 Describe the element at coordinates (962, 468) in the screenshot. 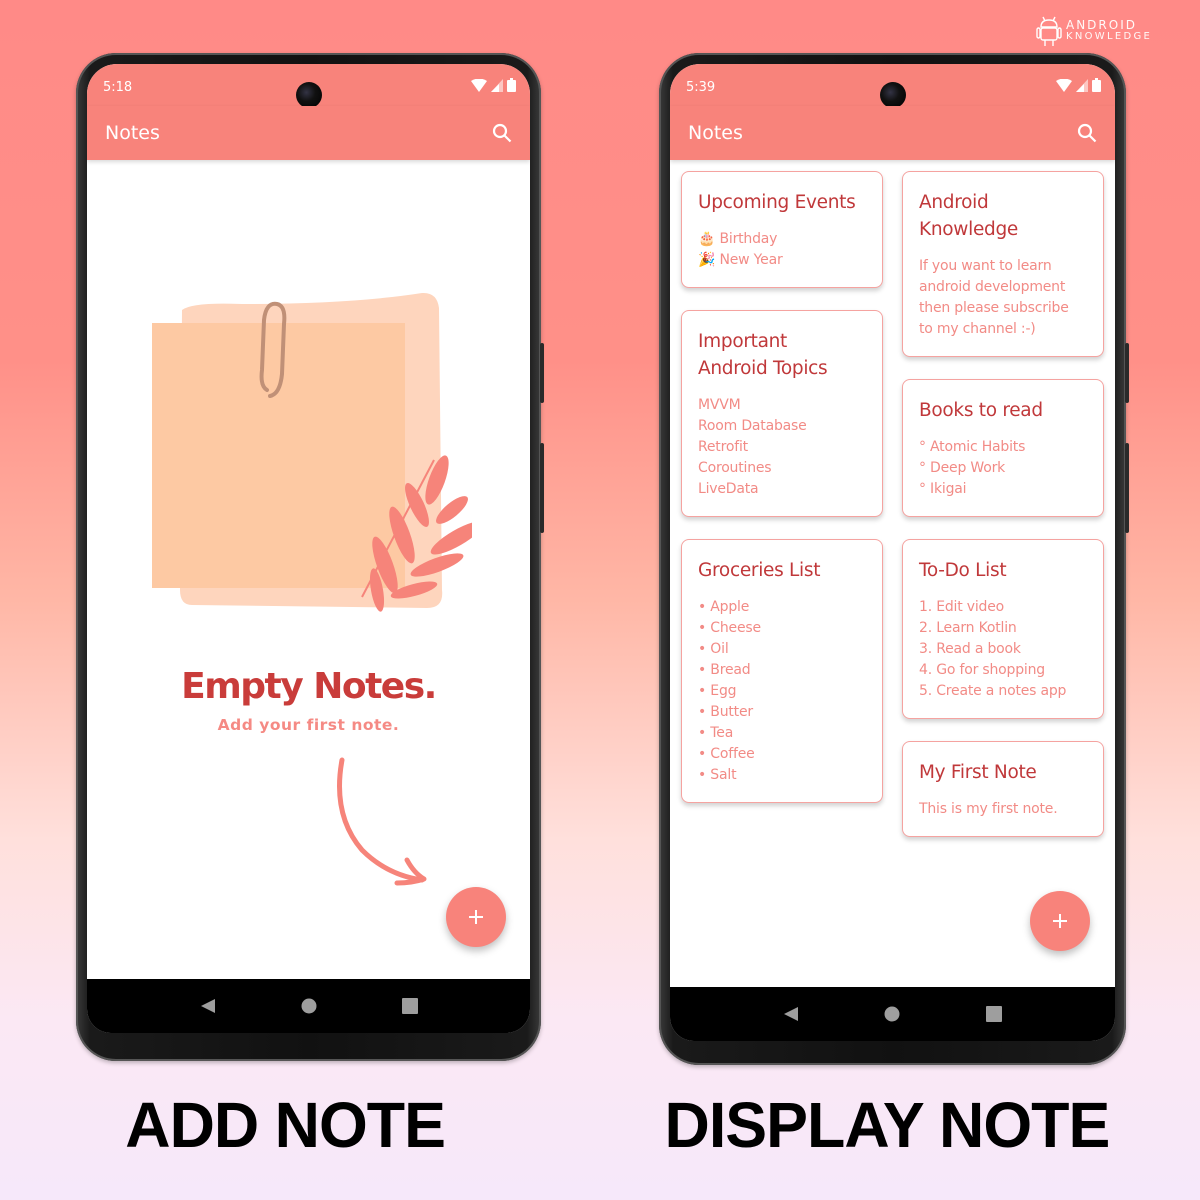

I see `note-line: ° Deep Work` at that location.